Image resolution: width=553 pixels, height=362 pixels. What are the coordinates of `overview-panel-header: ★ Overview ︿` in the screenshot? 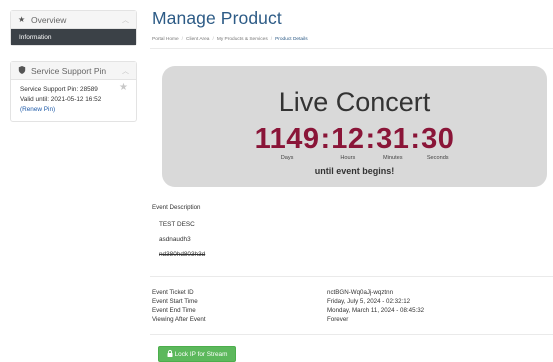 It's located at (73, 20).